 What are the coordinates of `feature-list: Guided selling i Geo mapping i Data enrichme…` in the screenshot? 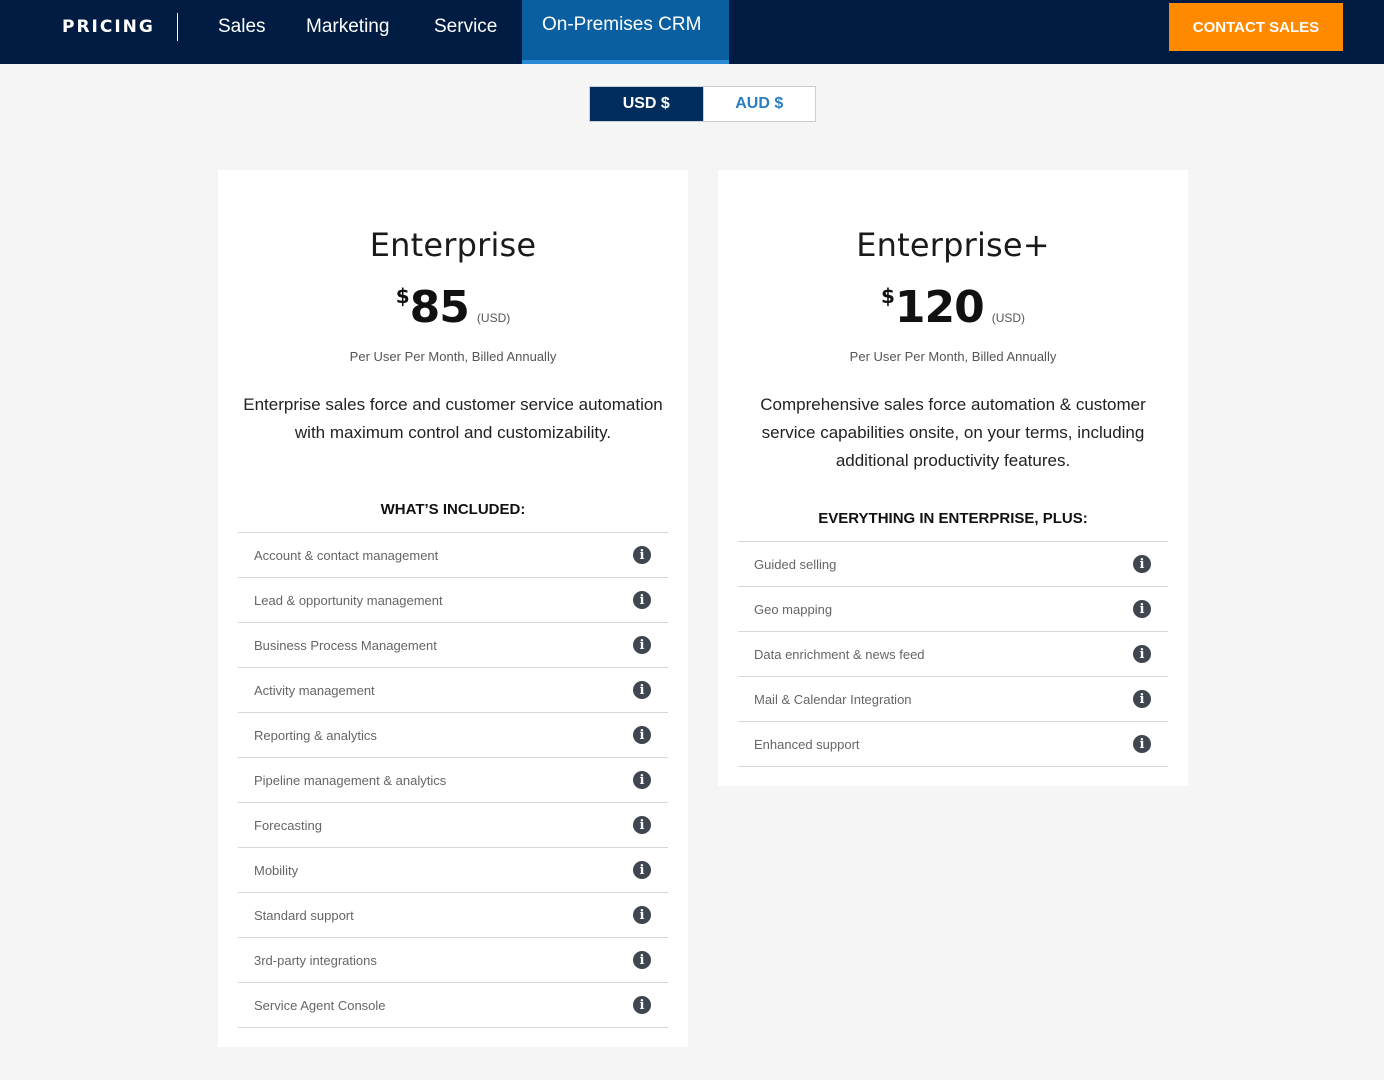 It's located at (953, 654).